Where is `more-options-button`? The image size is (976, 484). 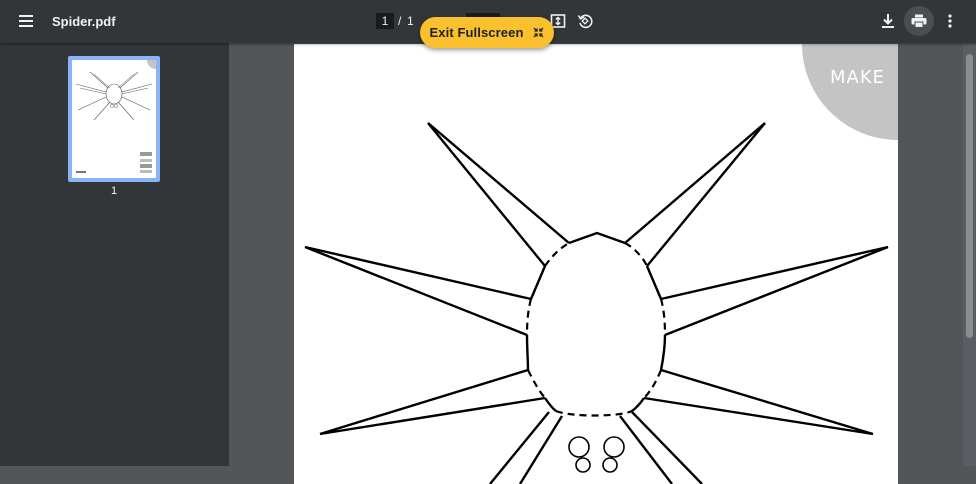
more-options-button is located at coordinates (950, 21).